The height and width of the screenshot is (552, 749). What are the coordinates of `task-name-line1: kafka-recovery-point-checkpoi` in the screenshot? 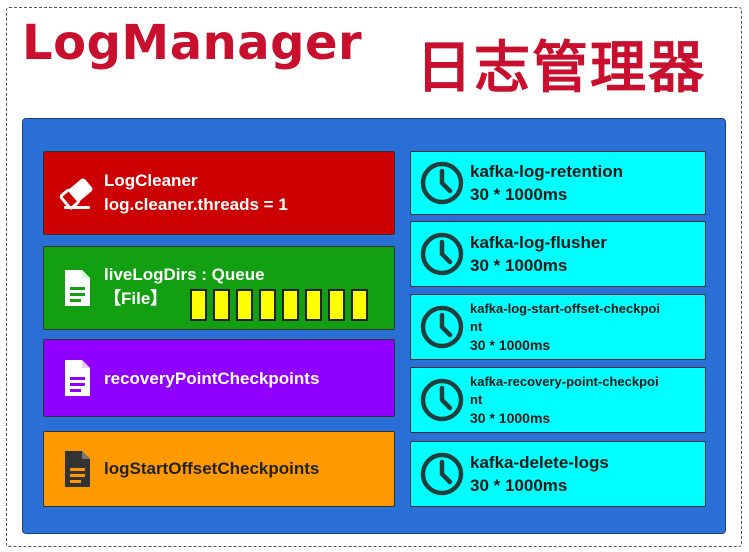 It's located at (564, 381).